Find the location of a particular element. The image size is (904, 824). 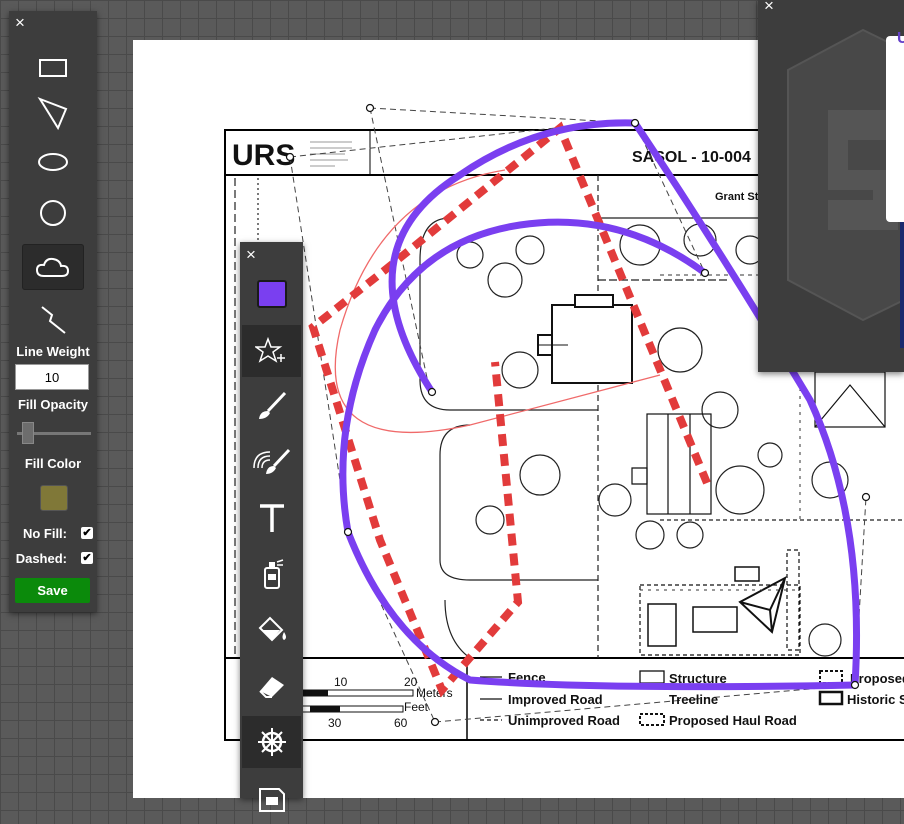

fill-color-swatch is located at coordinates (54, 498).